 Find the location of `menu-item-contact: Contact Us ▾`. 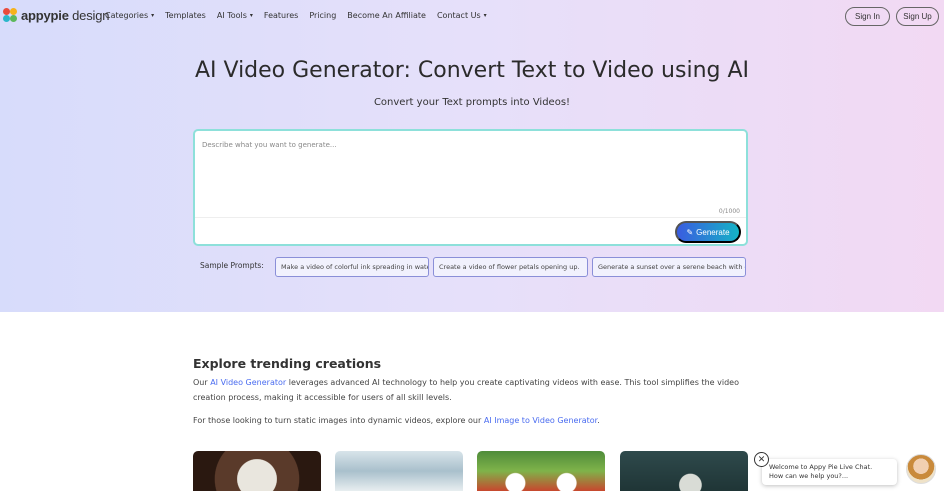

menu-item-contact: Contact Us ▾ is located at coordinates (462, 15).